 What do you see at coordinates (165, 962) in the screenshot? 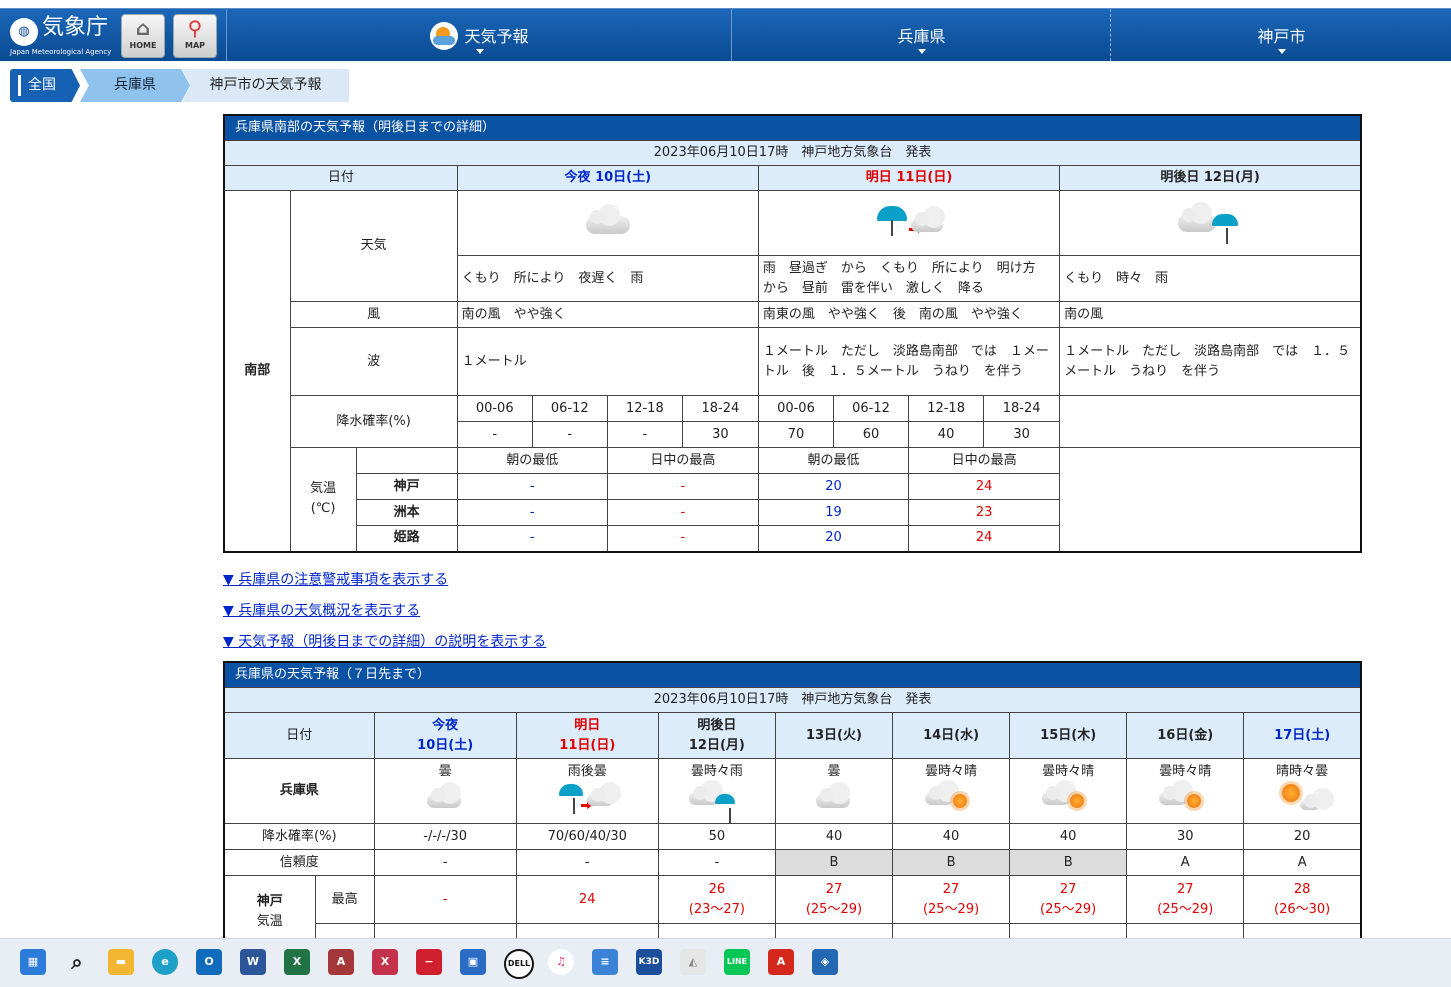
I see `edge-icon: e` at bounding box center [165, 962].